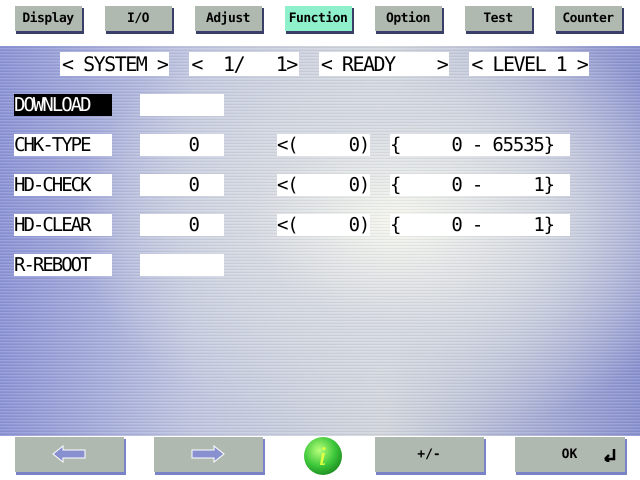  Describe the element at coordinates (63, 225) in the screenshot. I see `parameter-label: HD-CLEAR` at that location.